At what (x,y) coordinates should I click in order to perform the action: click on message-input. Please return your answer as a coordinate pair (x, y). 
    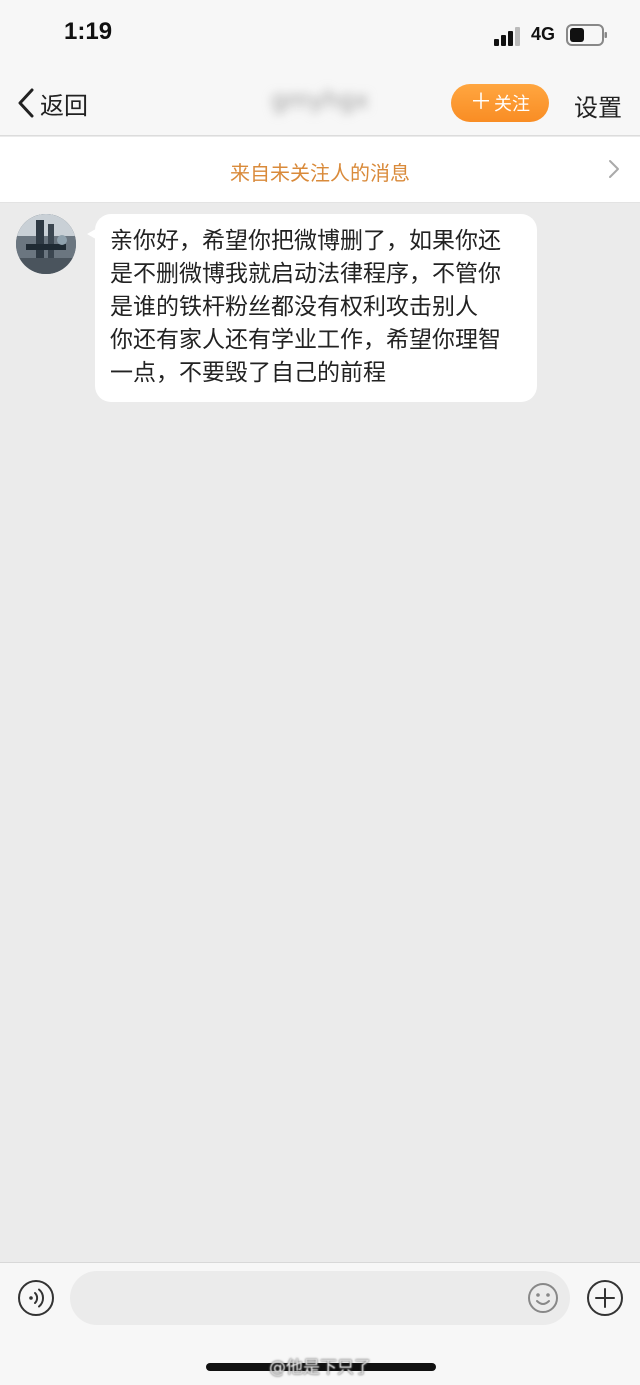
    Looking at the image, I should click on (320, 1298).